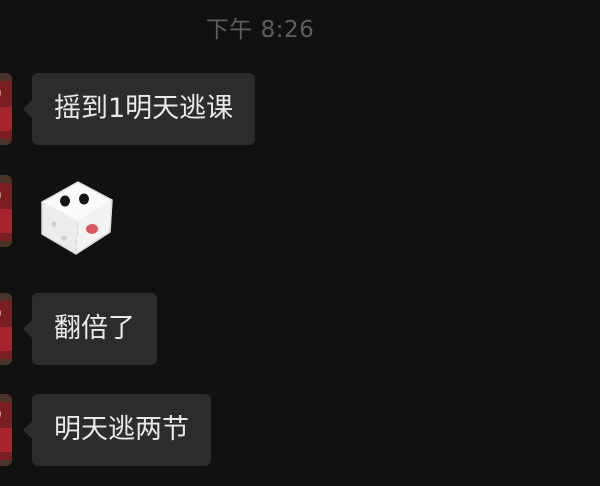  Describe the element at coordinates (121, 429) in the screenshot. I see `message-text: 明天逃两节` at that location.